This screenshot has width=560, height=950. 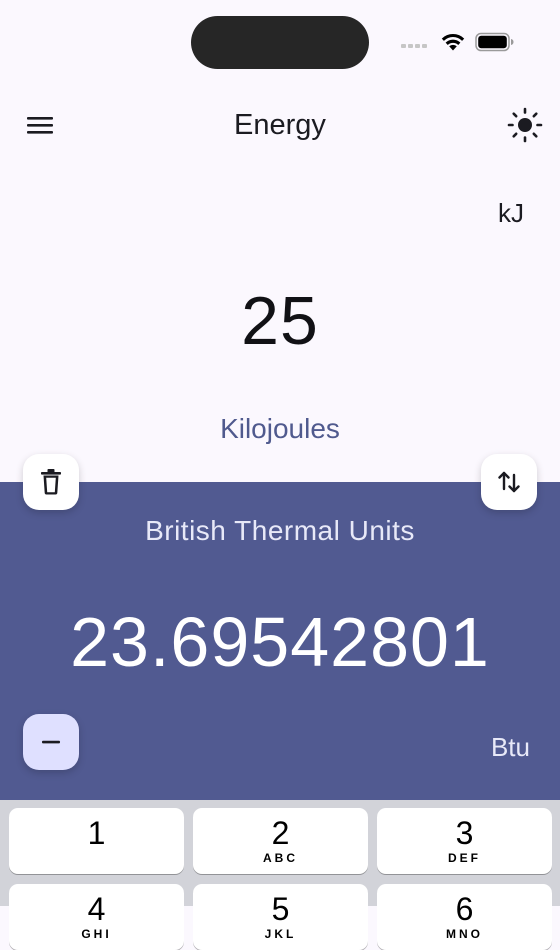 I want to click on minus-icon, so click(x=51, y=742).